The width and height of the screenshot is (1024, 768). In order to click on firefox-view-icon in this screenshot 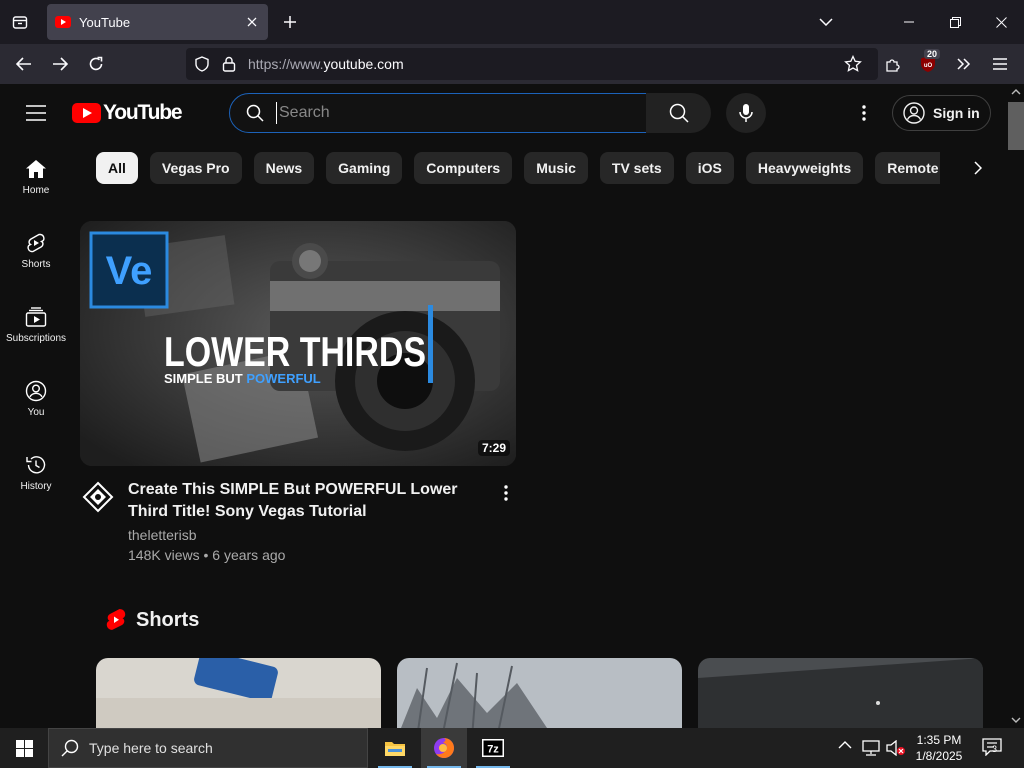, I will do `click(20, 22)`.